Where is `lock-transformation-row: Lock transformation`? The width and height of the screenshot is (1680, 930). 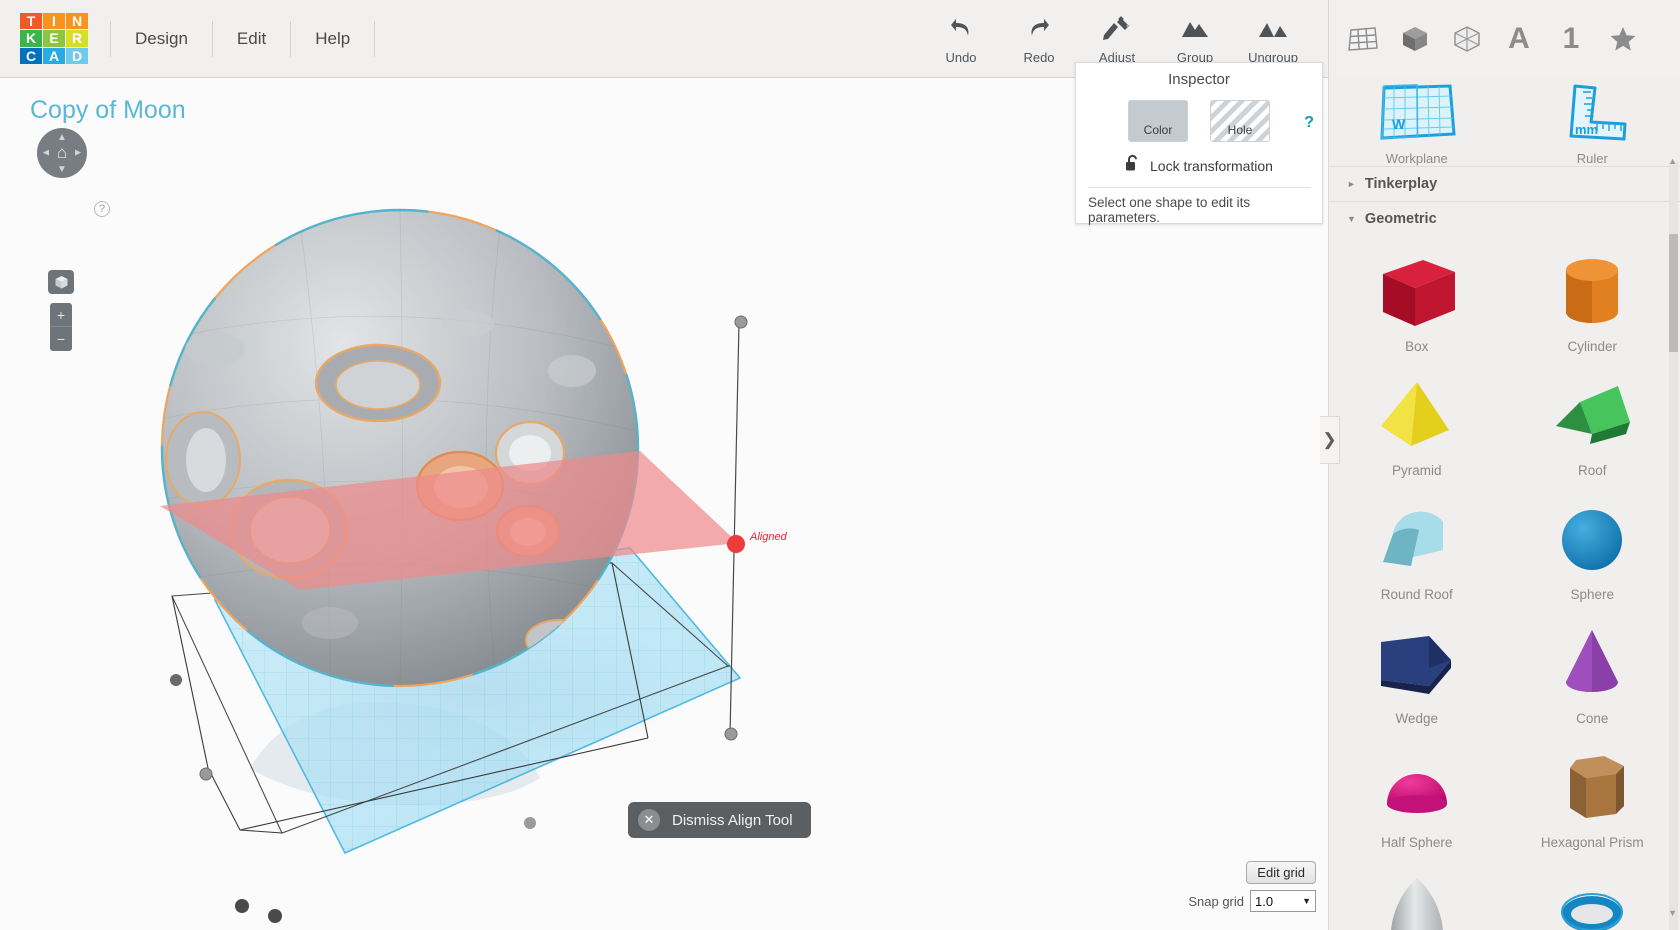 lock-transformation-row: Lock transformation is located at coordinates (1199, 165).